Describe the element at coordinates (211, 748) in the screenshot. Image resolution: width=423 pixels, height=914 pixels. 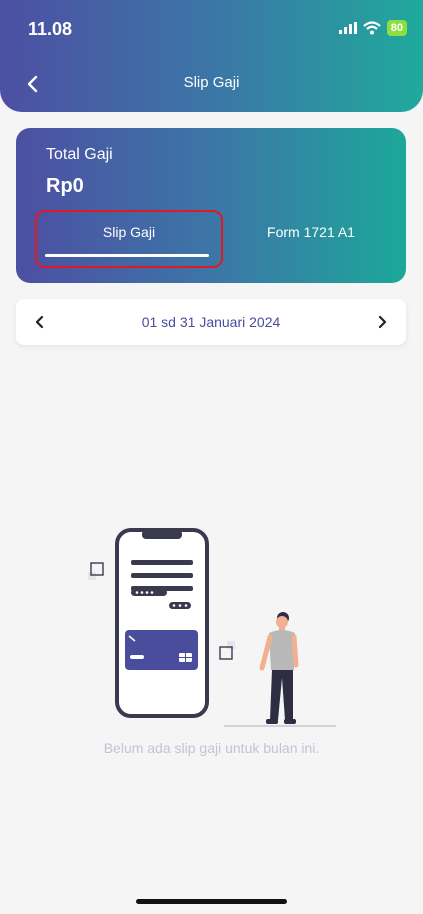
I see `empty-state-message: Belum ada slip gaji untuk bulan ini.` at that location.